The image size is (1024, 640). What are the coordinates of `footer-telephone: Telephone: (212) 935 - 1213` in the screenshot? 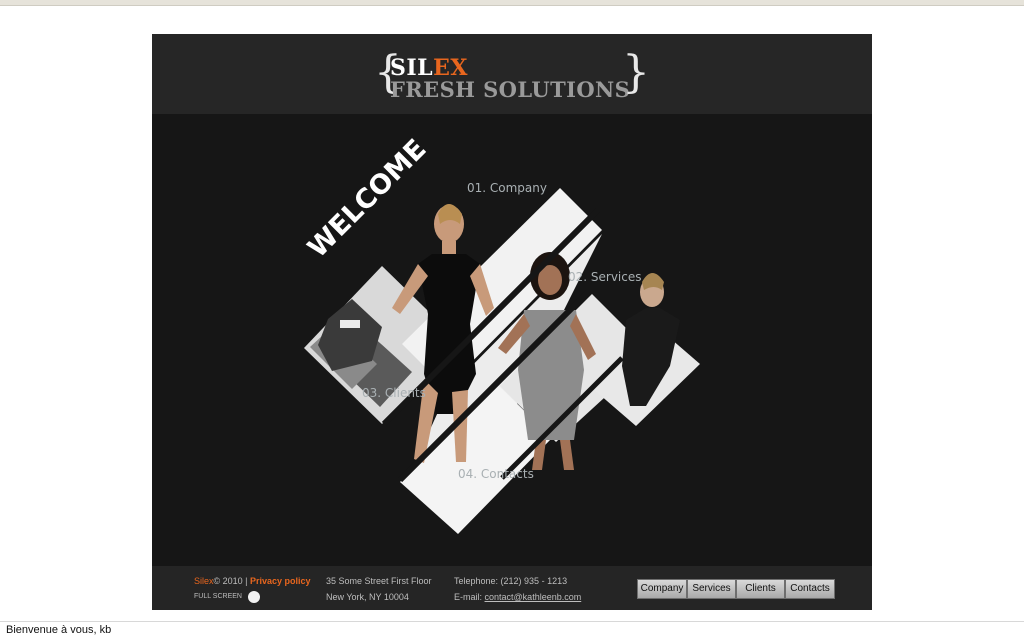 It's located at (511, 581).